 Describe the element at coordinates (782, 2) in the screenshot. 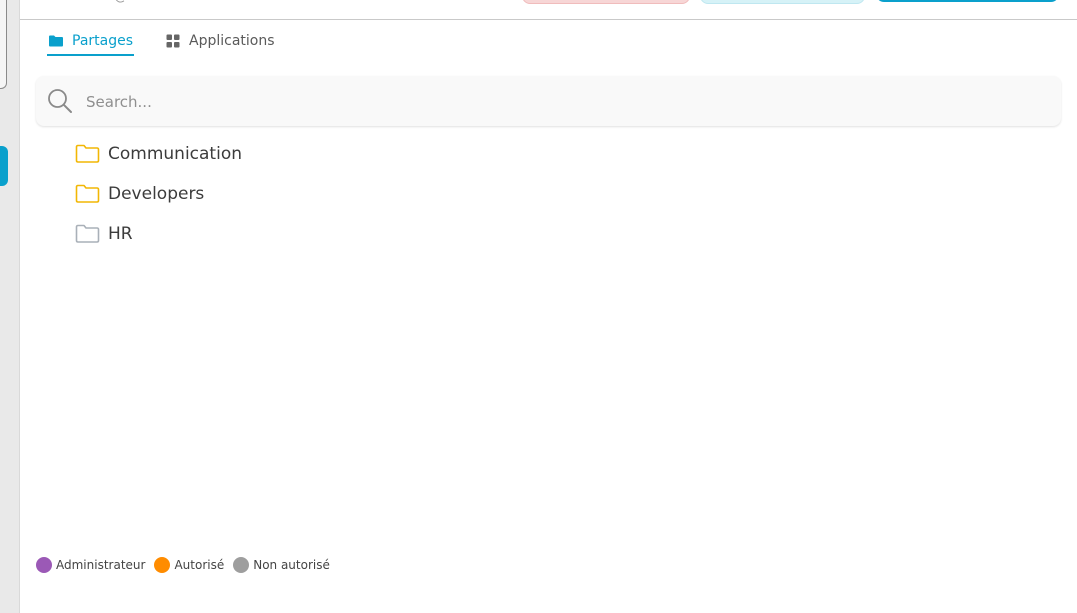

I see `header-button-cyan` at that location.